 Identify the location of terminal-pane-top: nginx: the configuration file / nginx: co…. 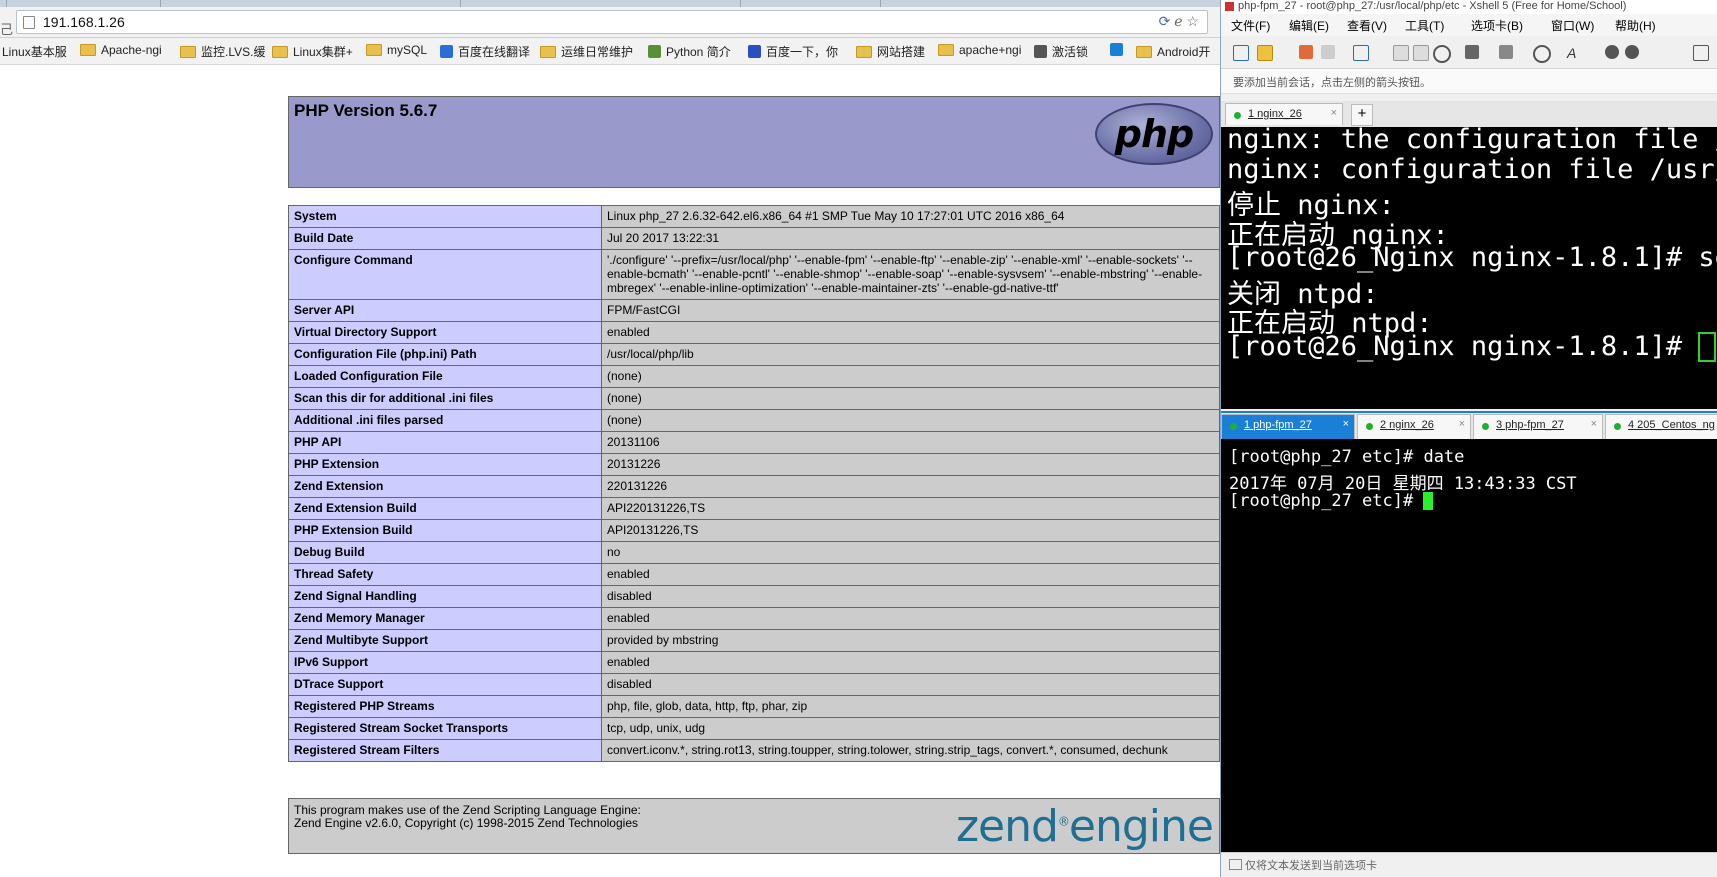
(1469, 268).